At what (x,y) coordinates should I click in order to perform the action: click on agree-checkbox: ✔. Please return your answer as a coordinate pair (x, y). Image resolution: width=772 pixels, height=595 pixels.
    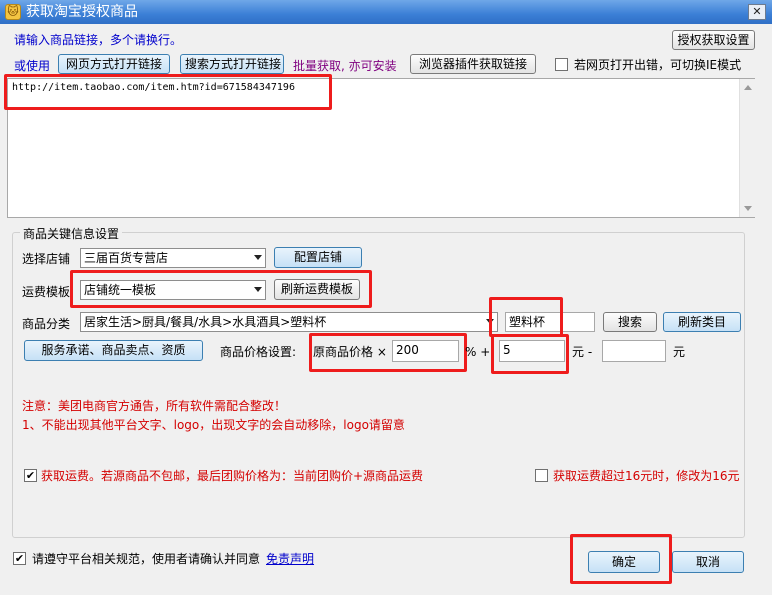
    Looking at the image, I should click on (19, 558).